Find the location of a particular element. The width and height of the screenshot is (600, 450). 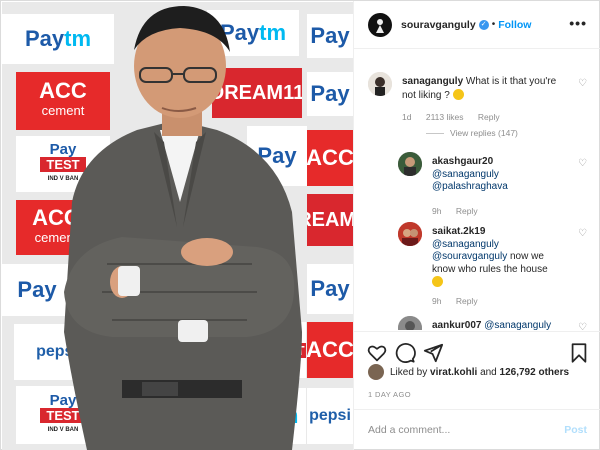

comment-icon is located at coordinates (405, 353).